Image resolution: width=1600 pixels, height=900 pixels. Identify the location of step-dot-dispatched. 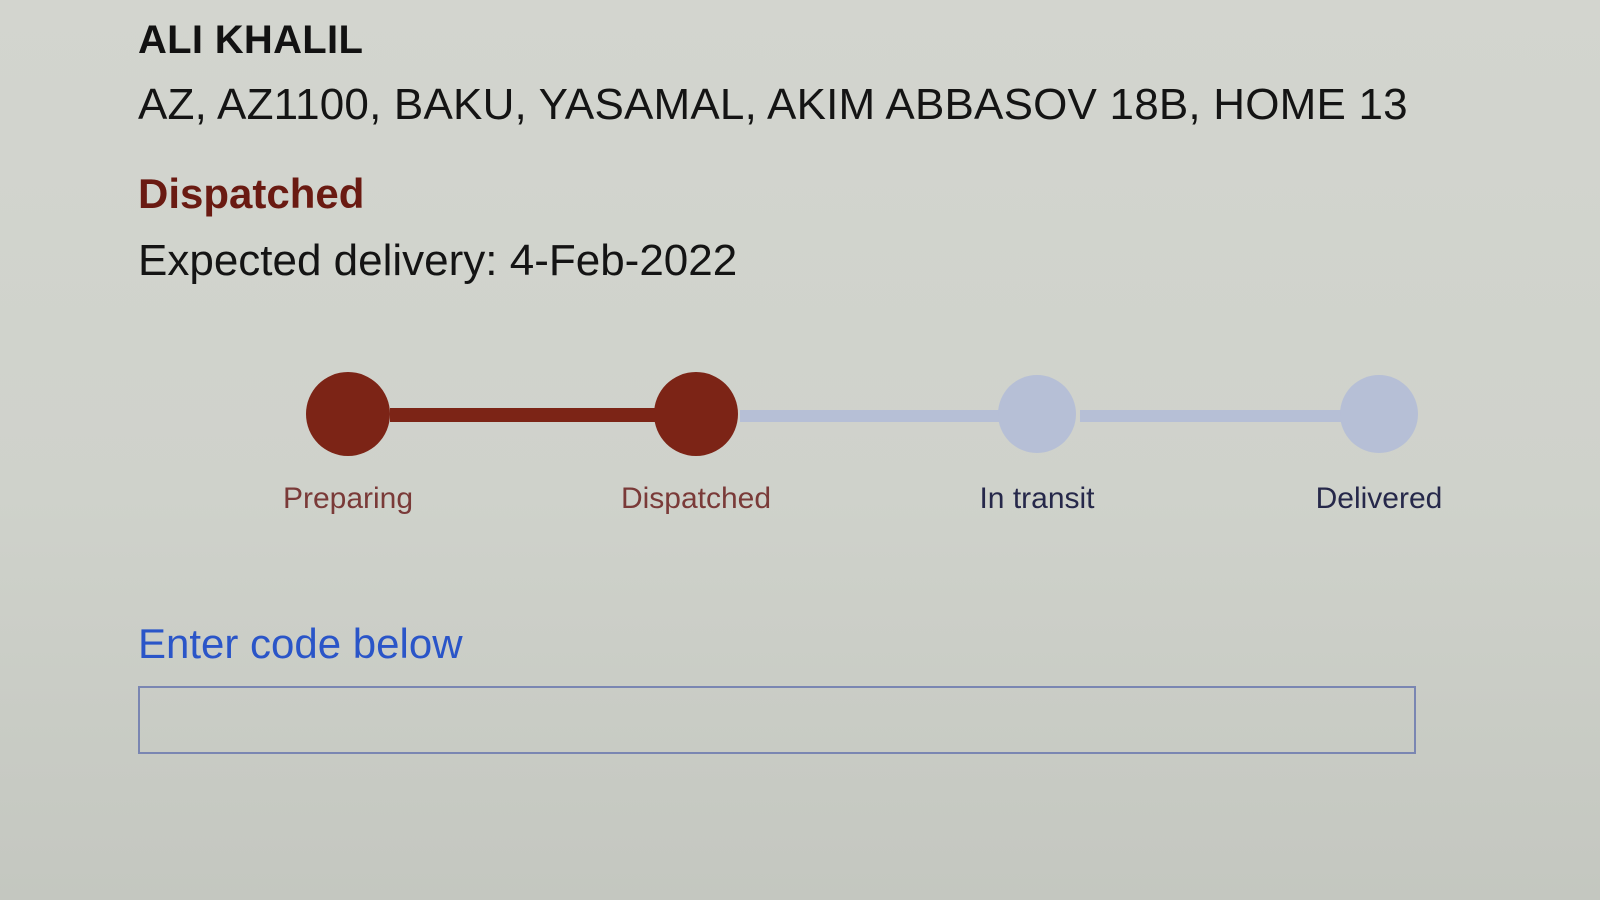
(696, 414).